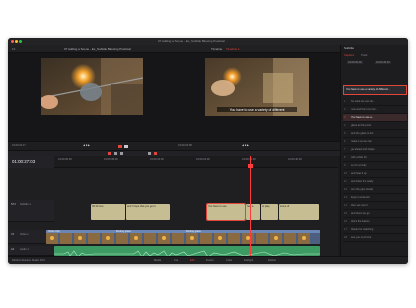  I want to click on end-timecode: 01:00:46:16, so click(383, 62).